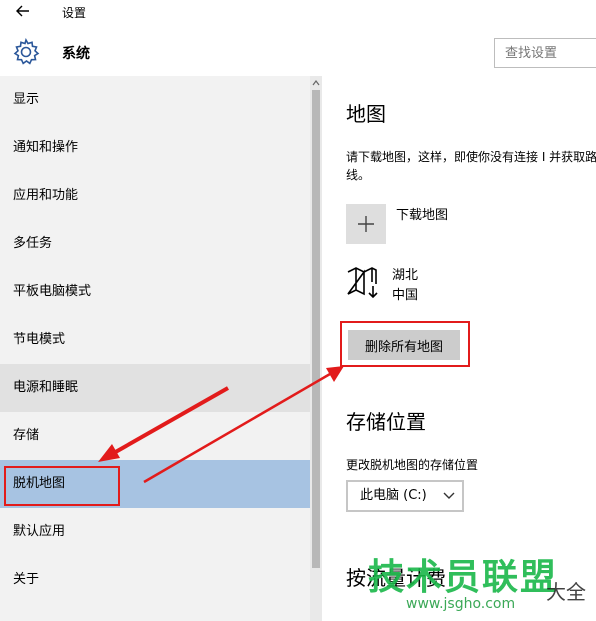  I want to click on sidebar-item-about: 关于, so click(155, 580).